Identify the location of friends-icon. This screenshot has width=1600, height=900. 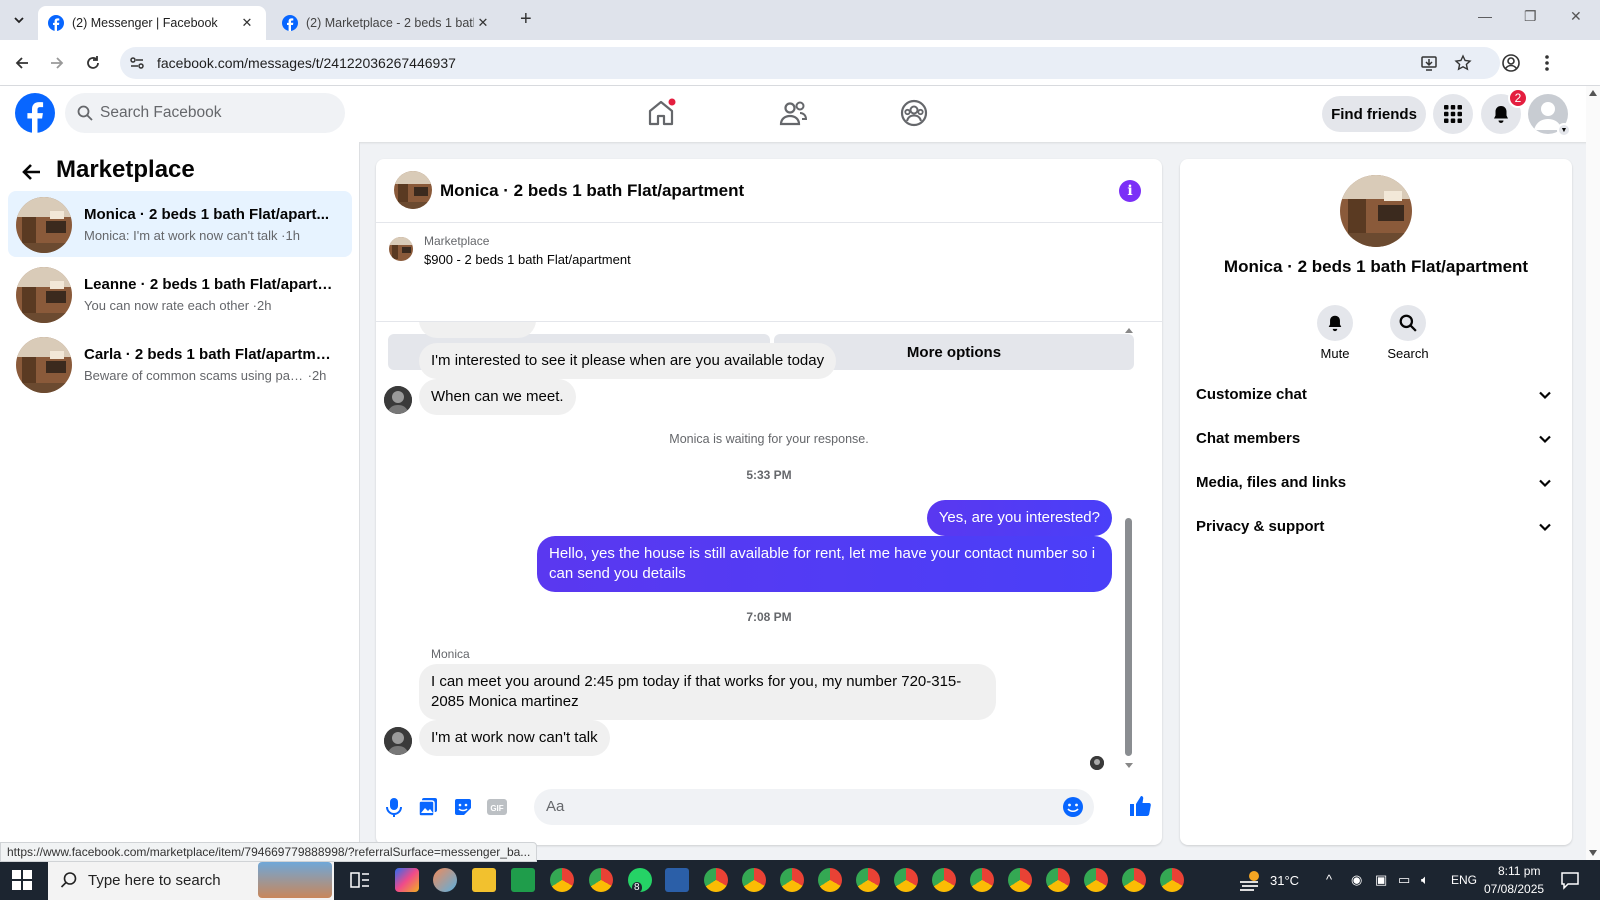
(793, 113).